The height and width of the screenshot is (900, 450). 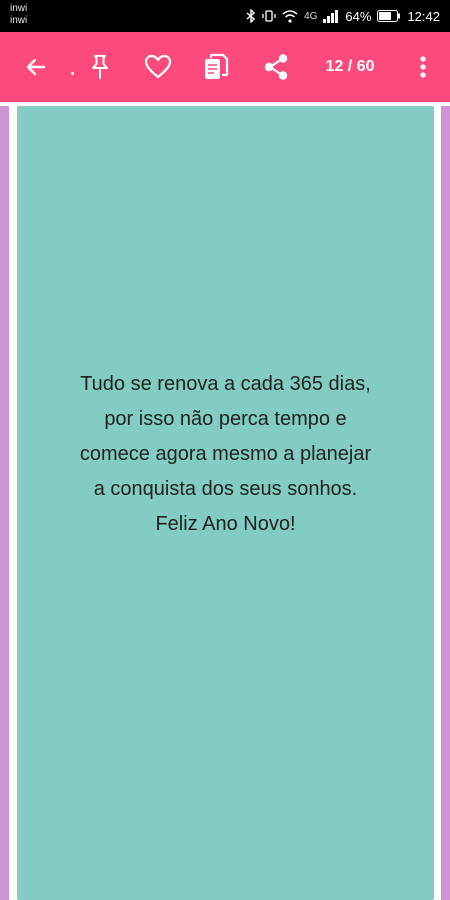 I want to click on battery-percent: 64%, so click(x=358, y=16).